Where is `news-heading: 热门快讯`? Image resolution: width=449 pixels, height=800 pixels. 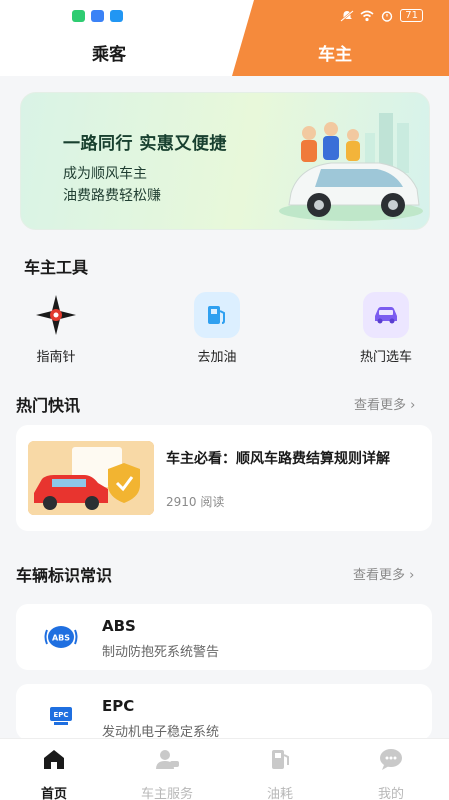 news-heading: 热门快讯 is located at coordinates (48, 405).